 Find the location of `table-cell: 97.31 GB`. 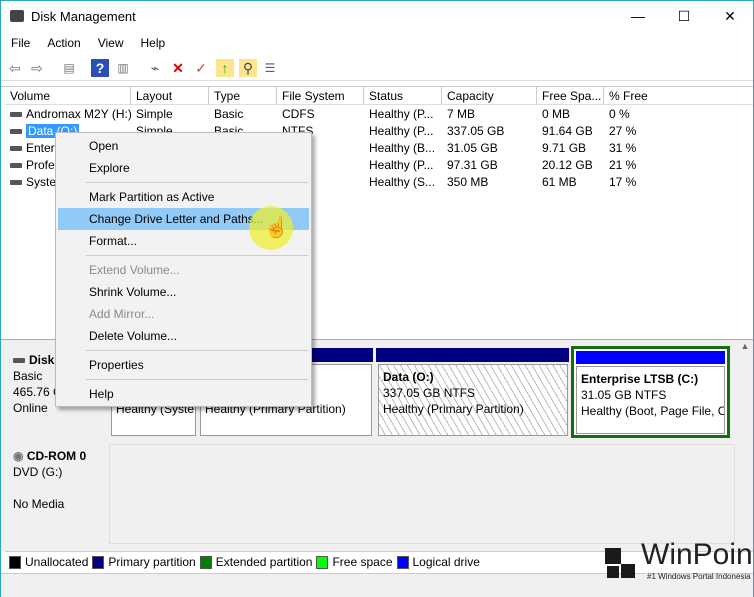

table-cell: 97.31 GB is located at coordinates (489, 165).